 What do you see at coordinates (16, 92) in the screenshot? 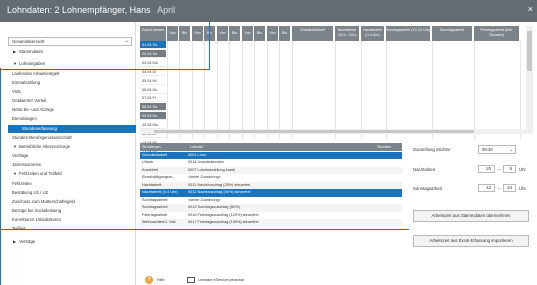
I see `nav-item: VWL` at bounding box center [16, 92].